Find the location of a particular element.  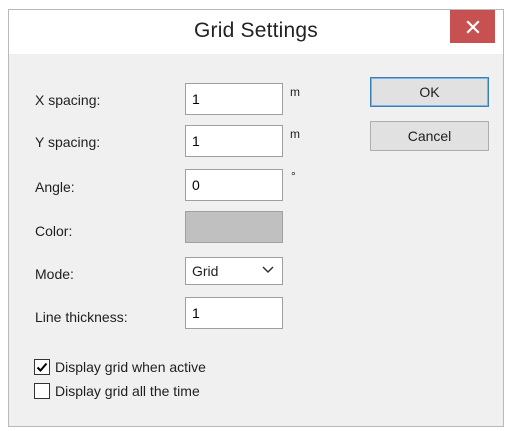

y-spacing-unit: m is located at coordinates (295, 134).